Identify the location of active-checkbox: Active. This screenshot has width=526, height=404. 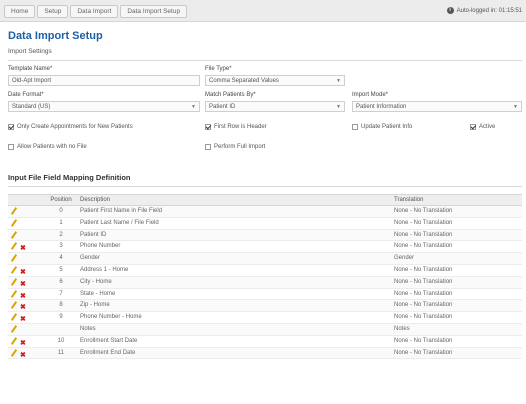
(482, 127).